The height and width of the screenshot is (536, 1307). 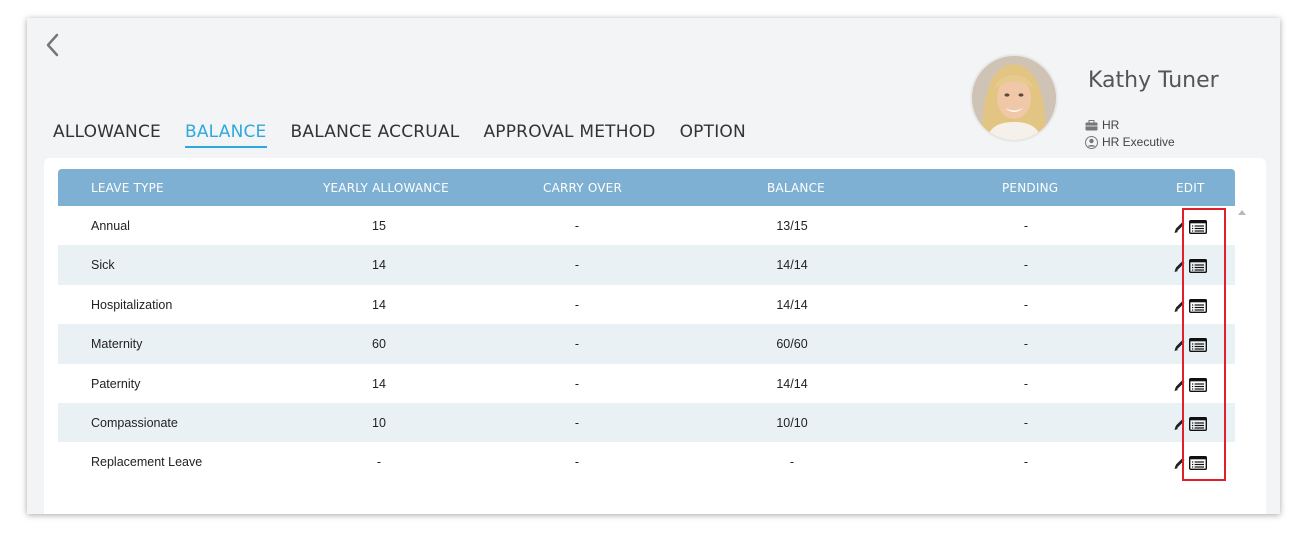 I want to click on vertical-scrollbar, so click(x=1242, y=360).